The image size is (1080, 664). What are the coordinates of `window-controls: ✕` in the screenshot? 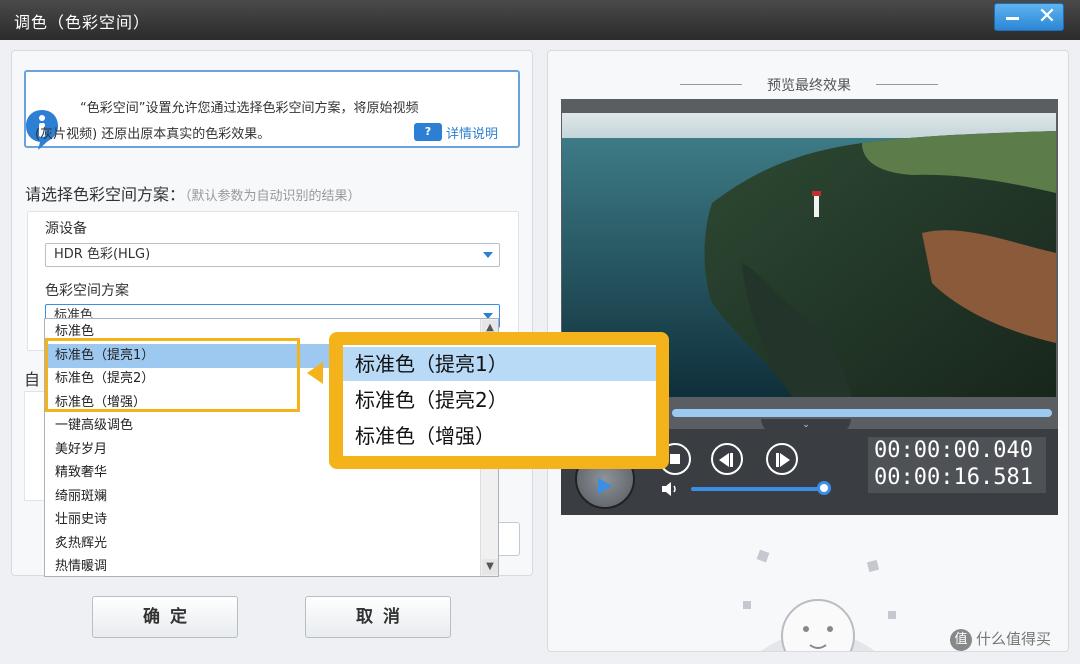 It's located at (1029, 17).